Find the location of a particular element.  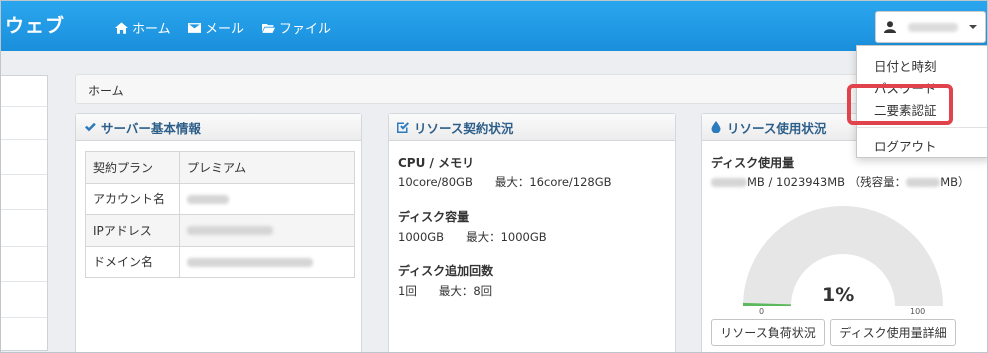

caret-down-icon is located at coordinates (973, 27).